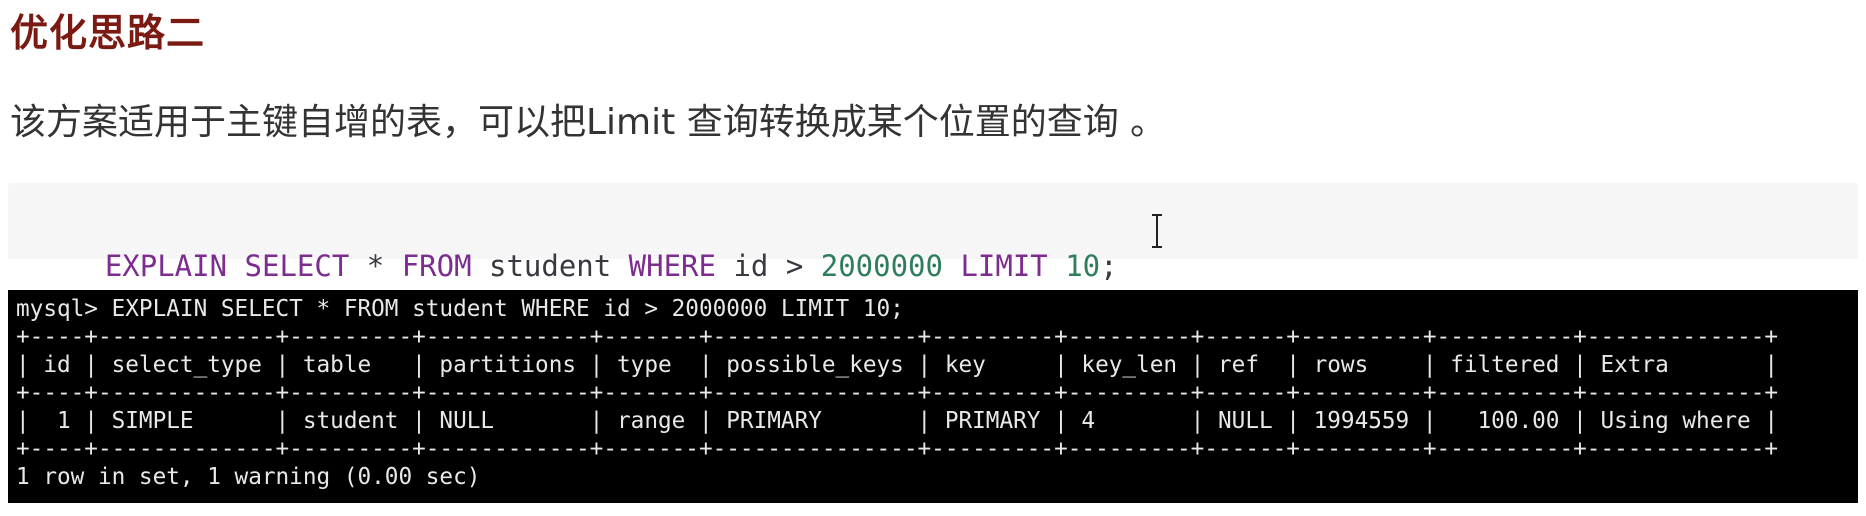  Describe the element at coordinates (550, 266) in the screenshot. I see `code-token: student` at that location.